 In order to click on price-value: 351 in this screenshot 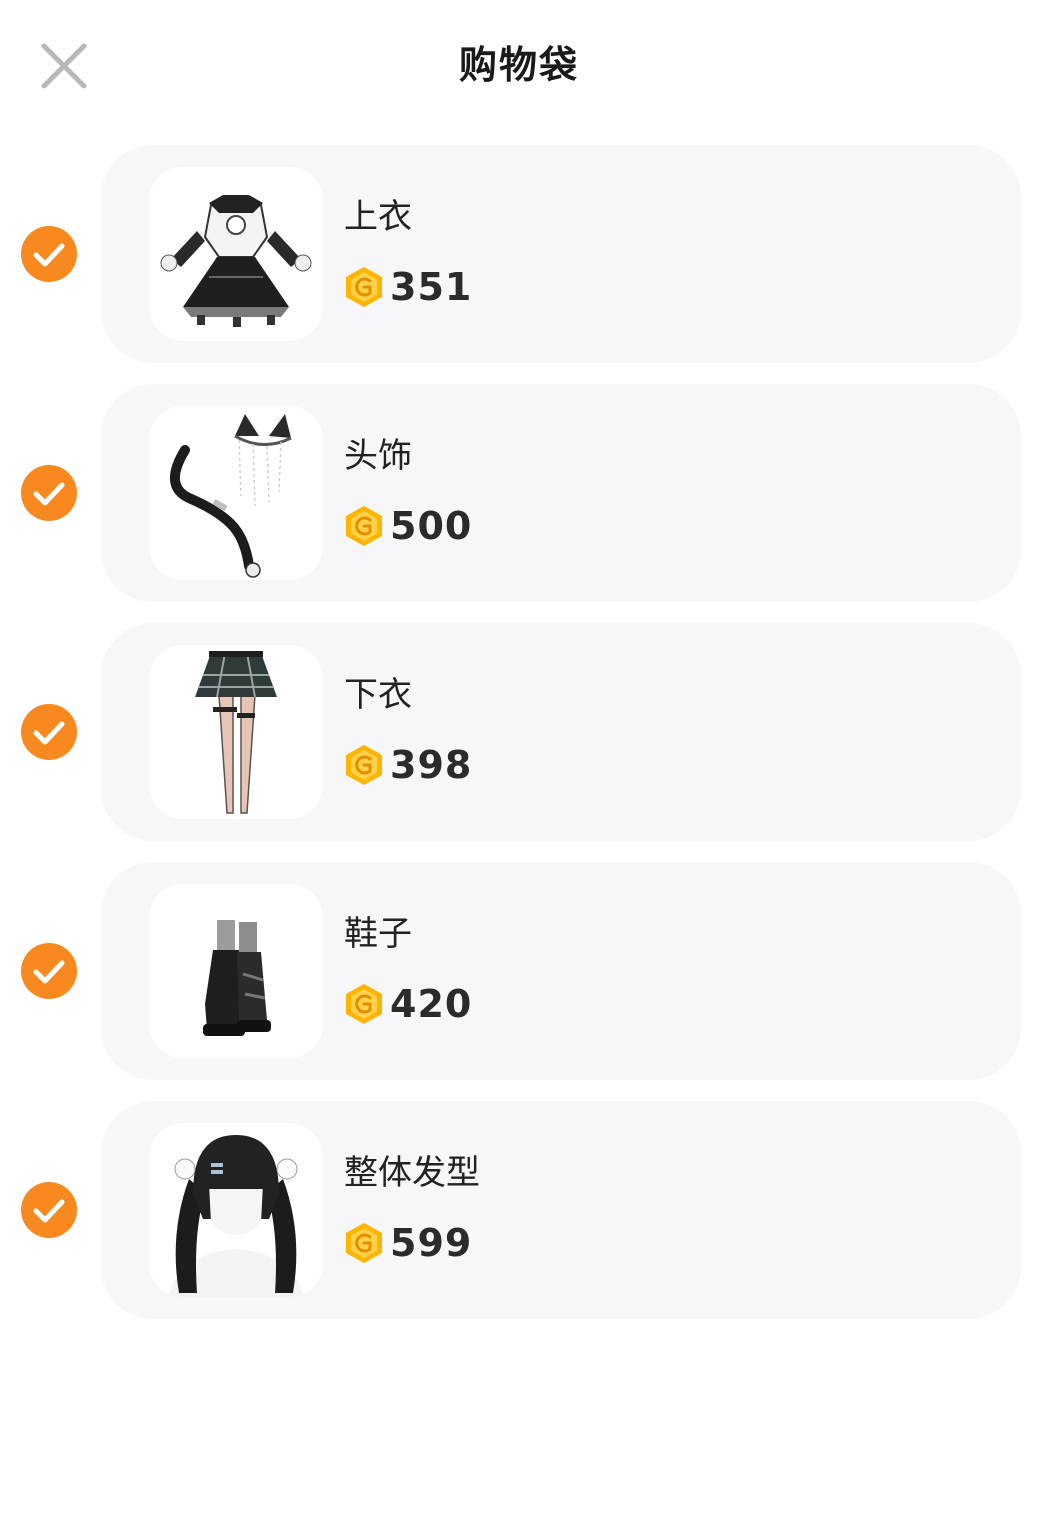, I will do `click(431, 287)`.